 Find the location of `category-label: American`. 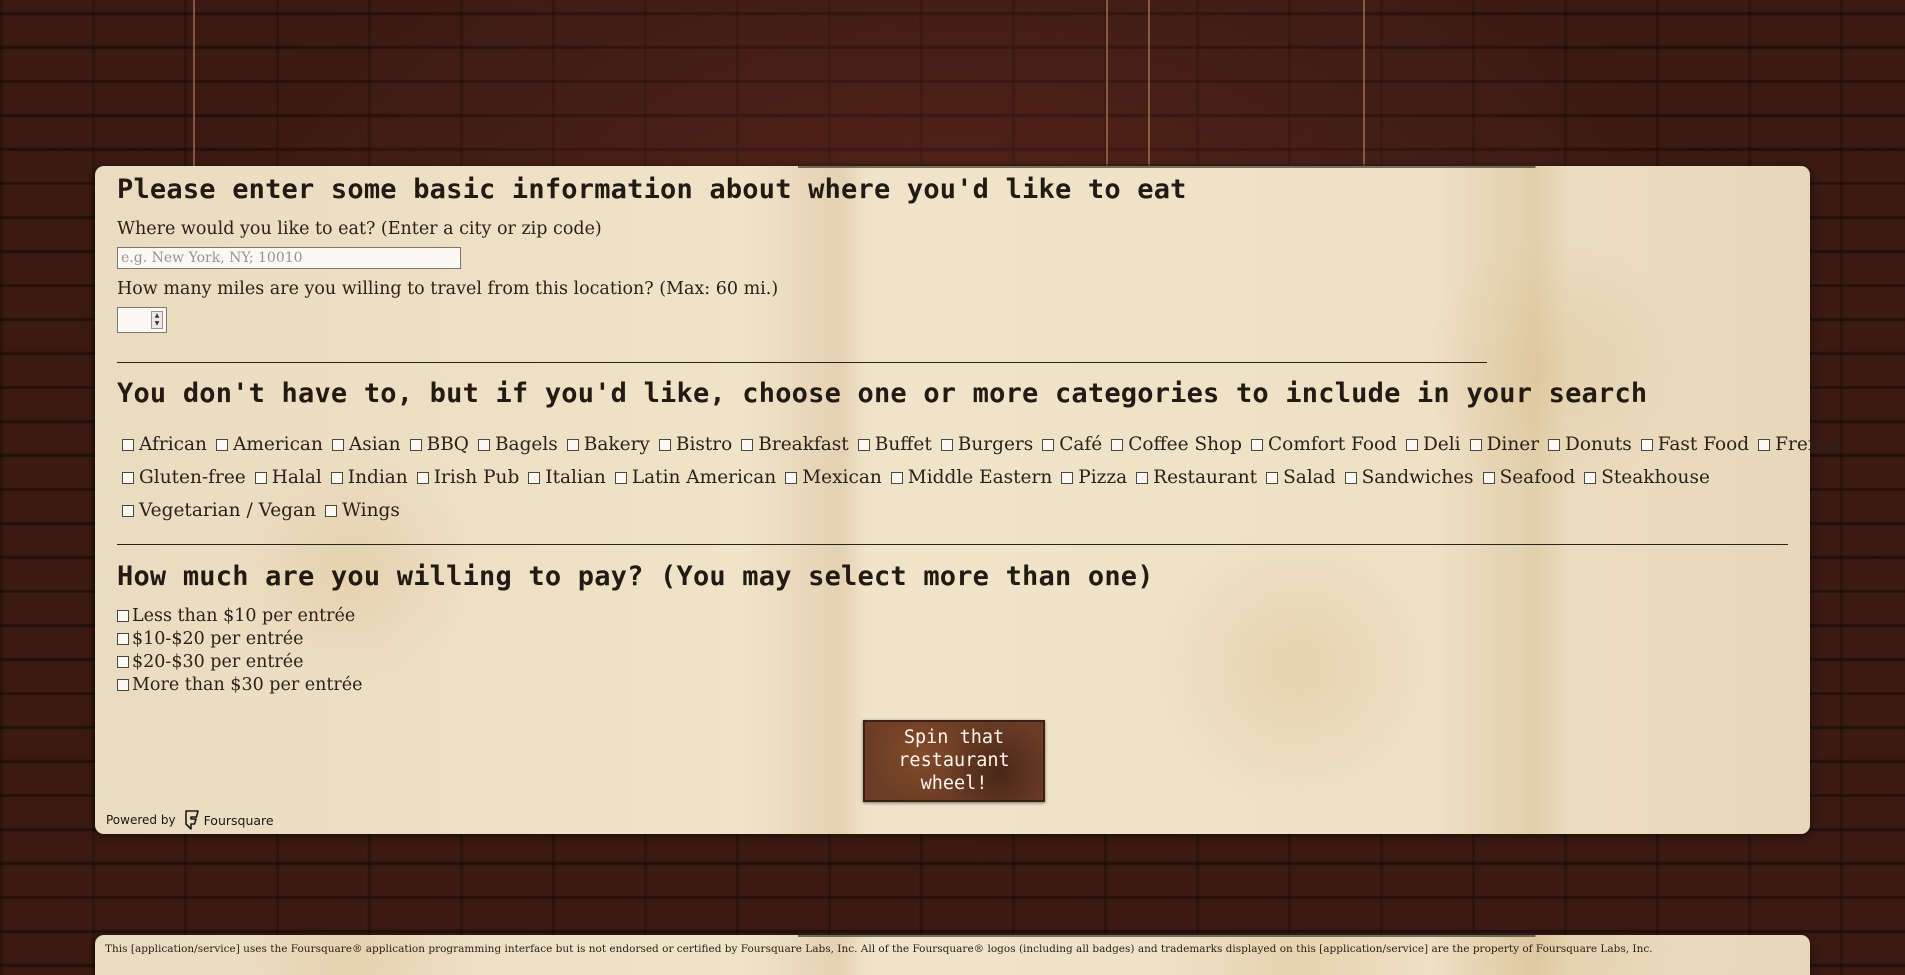

category-label: American is located at coordinates (277, 444).